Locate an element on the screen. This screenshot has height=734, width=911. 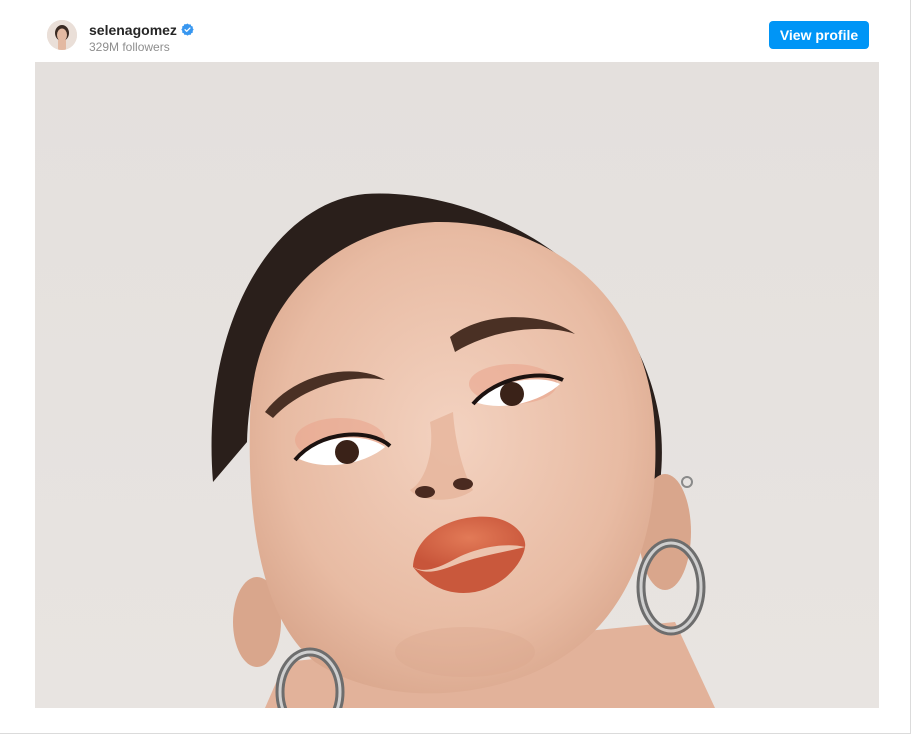
username-row: selenagomez is located at coordinates (141, 29).